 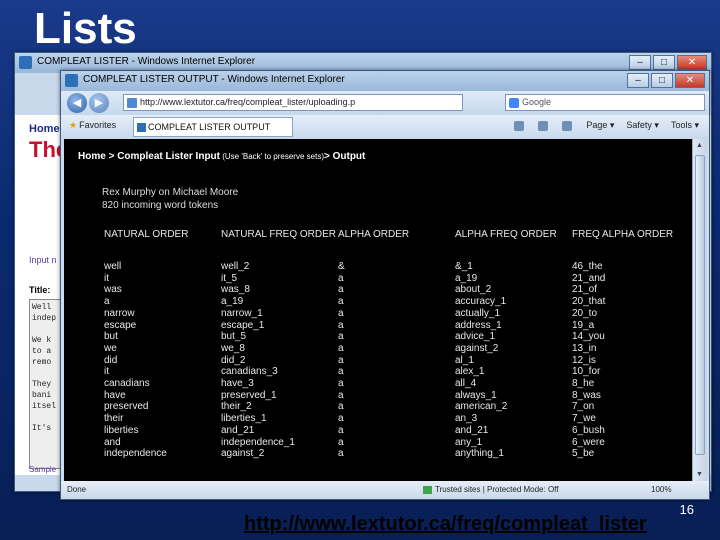 I want to click on list-item: actually_1, so click(x=478, y=313).